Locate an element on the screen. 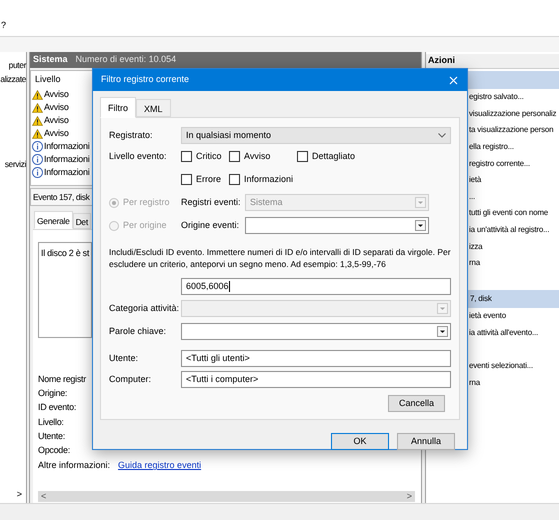 The height and width of the screenshot is (520, 559). action-item: izza is located at coordinates (475, 246).